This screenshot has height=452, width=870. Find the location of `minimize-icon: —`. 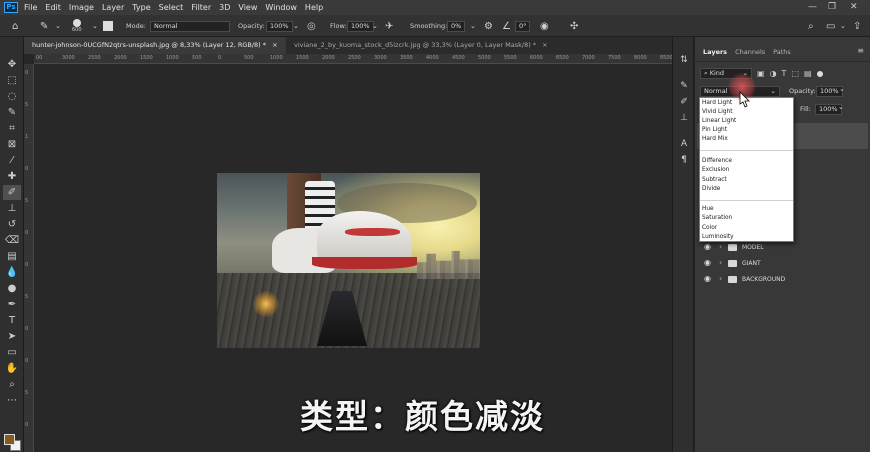

minimize-icon: — is located at coordinates (812, 7).